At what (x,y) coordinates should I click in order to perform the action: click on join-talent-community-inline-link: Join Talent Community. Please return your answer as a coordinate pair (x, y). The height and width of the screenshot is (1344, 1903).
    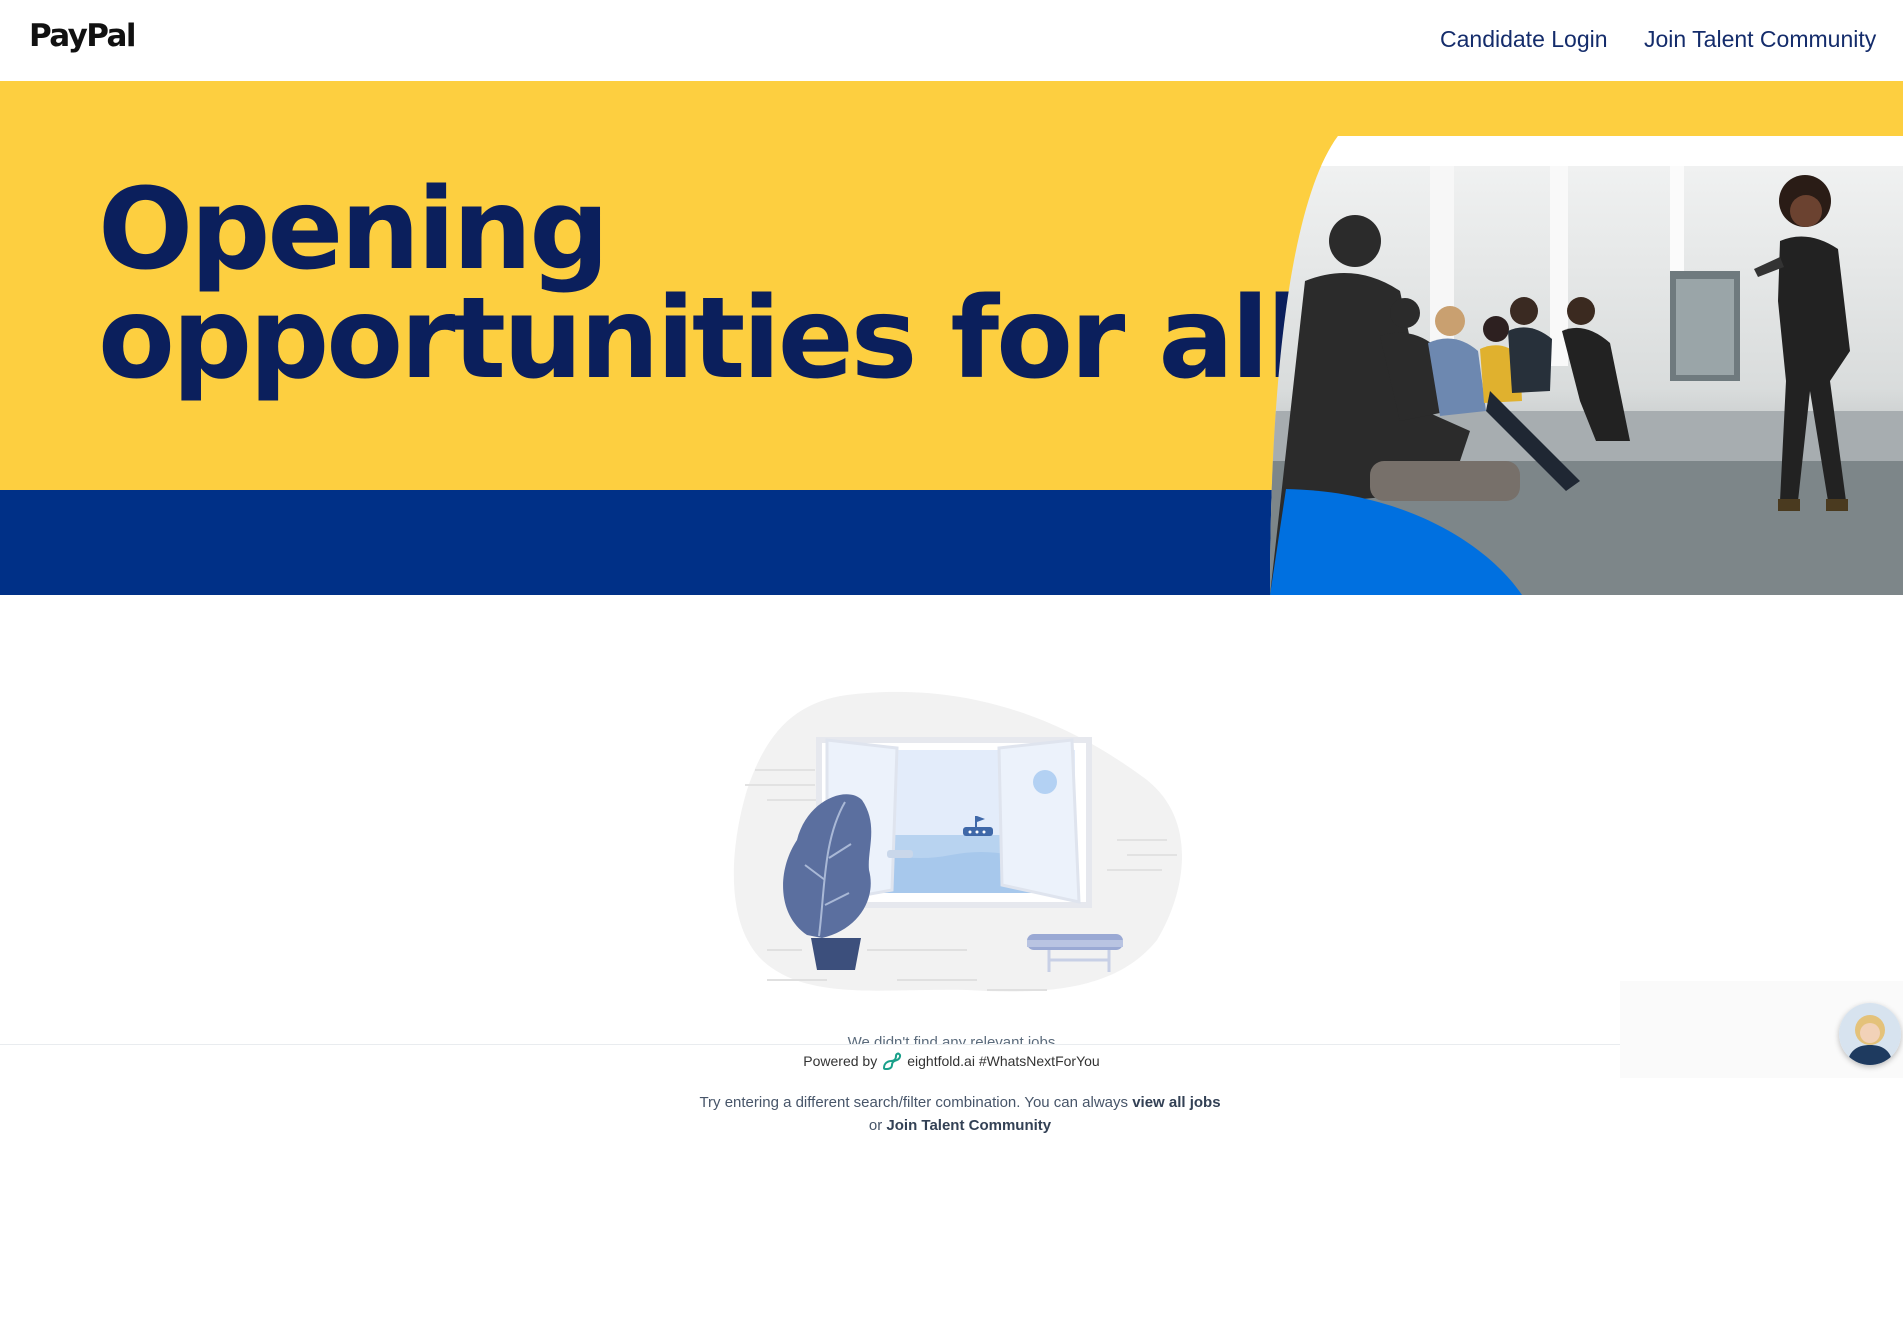
    Looking at the image, I should click on (968, 1125).